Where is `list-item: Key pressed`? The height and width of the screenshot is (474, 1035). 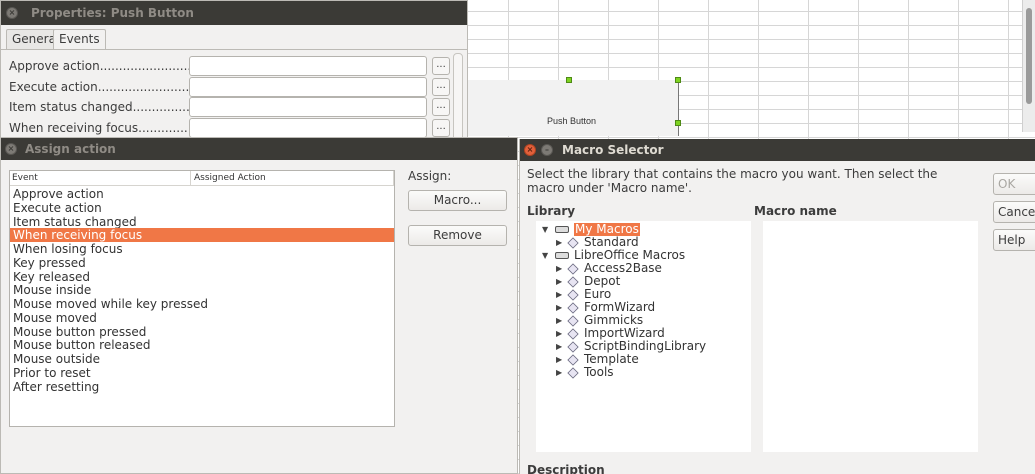 list-item: Key pressed is located at coordinates (202, 263).